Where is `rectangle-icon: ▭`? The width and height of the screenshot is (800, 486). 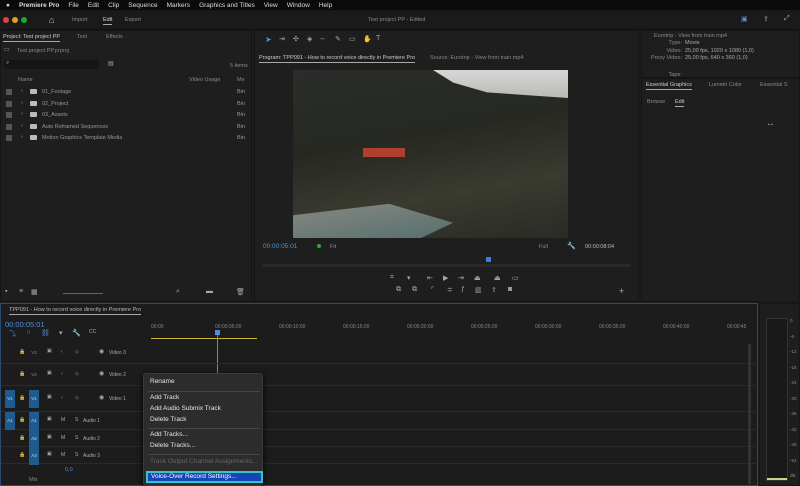
rectangle-icon: ▭ is located at coordinates (352, 39).